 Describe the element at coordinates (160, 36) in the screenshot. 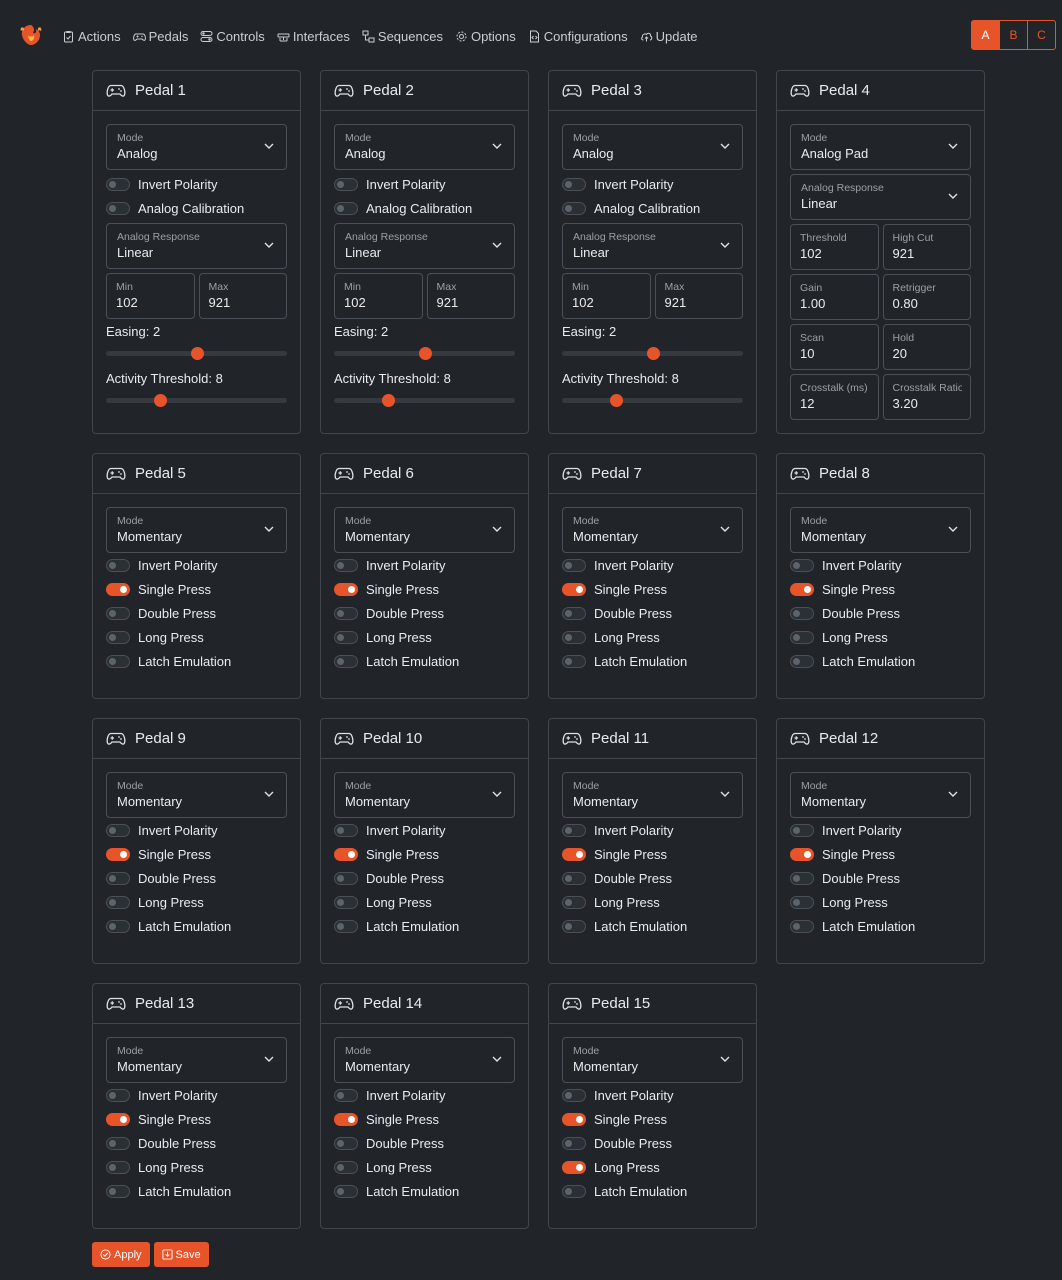

I see `nav-item-pedals: Pedals` at that location.